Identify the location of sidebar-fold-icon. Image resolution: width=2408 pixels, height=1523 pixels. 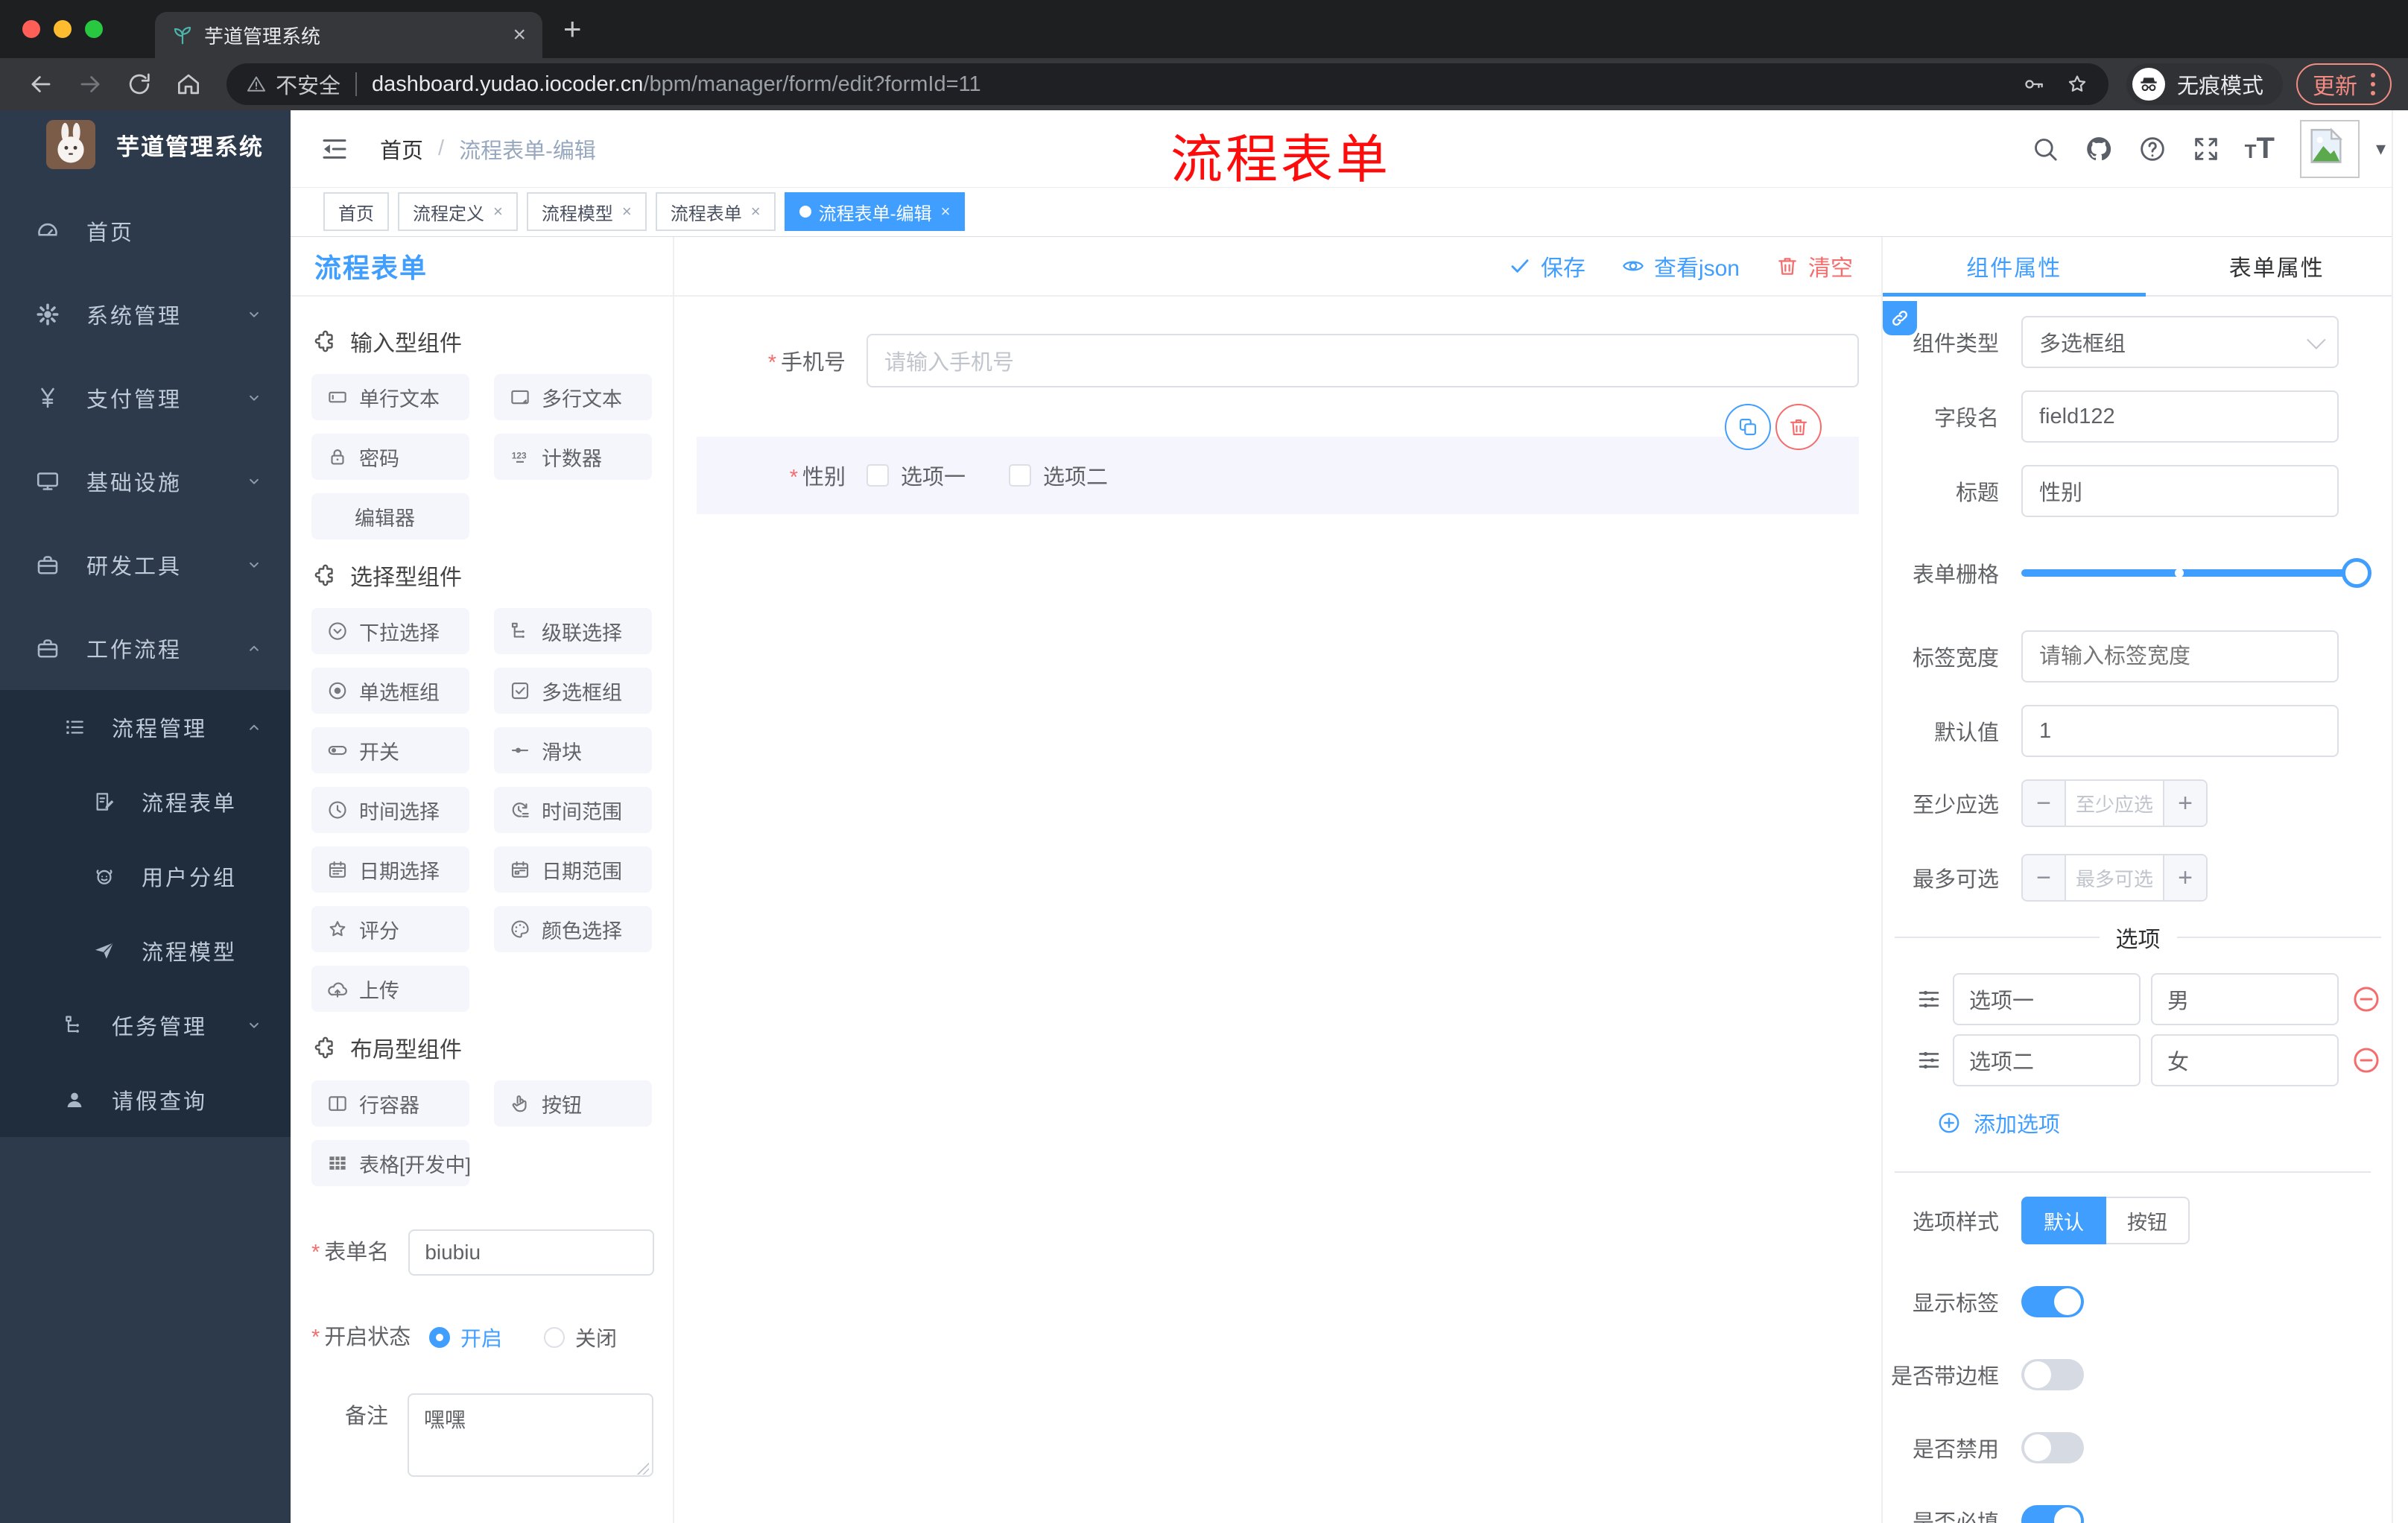
(334, 149).